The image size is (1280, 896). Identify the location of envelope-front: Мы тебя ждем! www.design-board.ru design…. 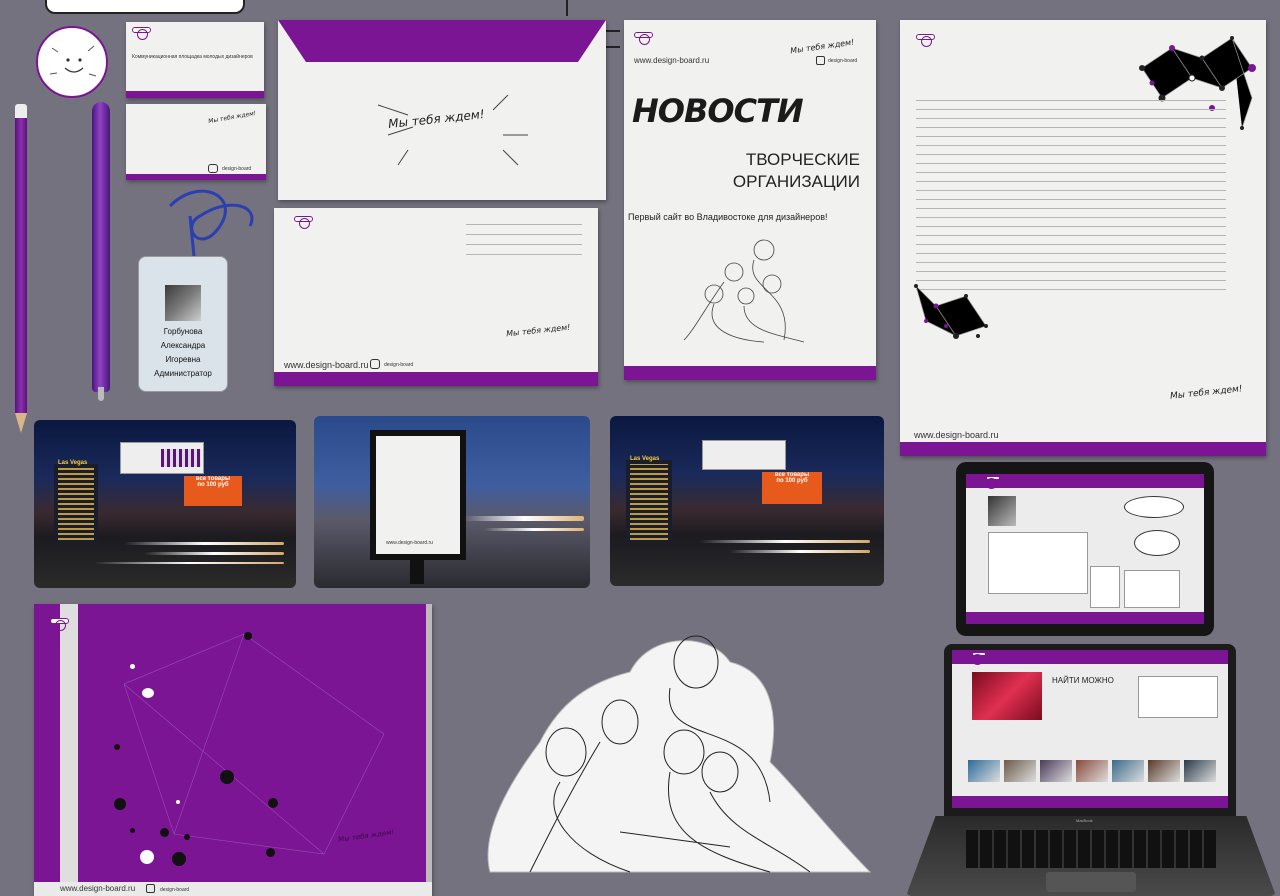
(436, 297).